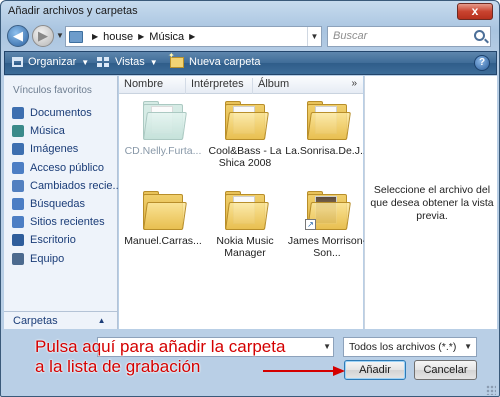 The image size is (500, 397). What do you see at coordinates (152, 86) in the screenshot?
I see `column-nombre: Nombre` at bounding box center [152, 86].